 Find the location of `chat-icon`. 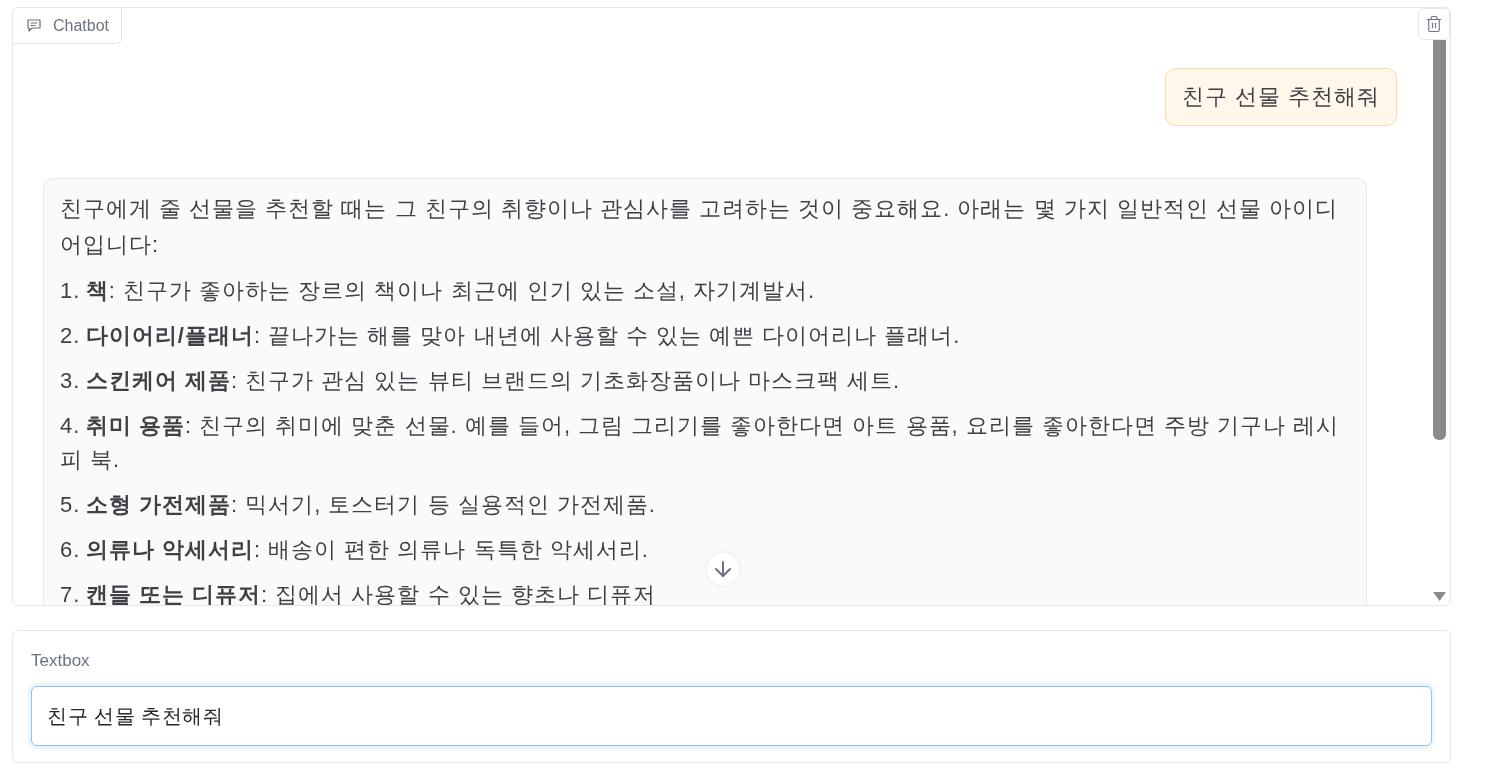

chat-icon is located at coordinates (34, 25).